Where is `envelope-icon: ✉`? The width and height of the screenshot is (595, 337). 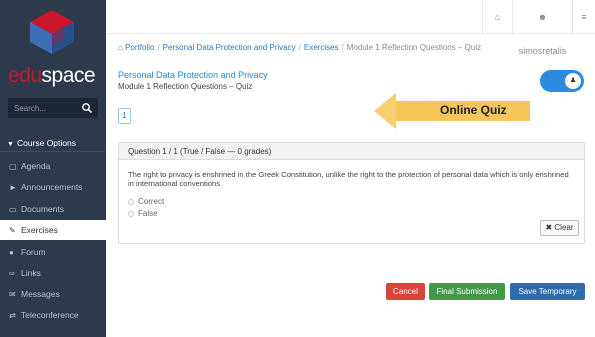 envelope-icon: ✉ is located at coordinates (12, 294).